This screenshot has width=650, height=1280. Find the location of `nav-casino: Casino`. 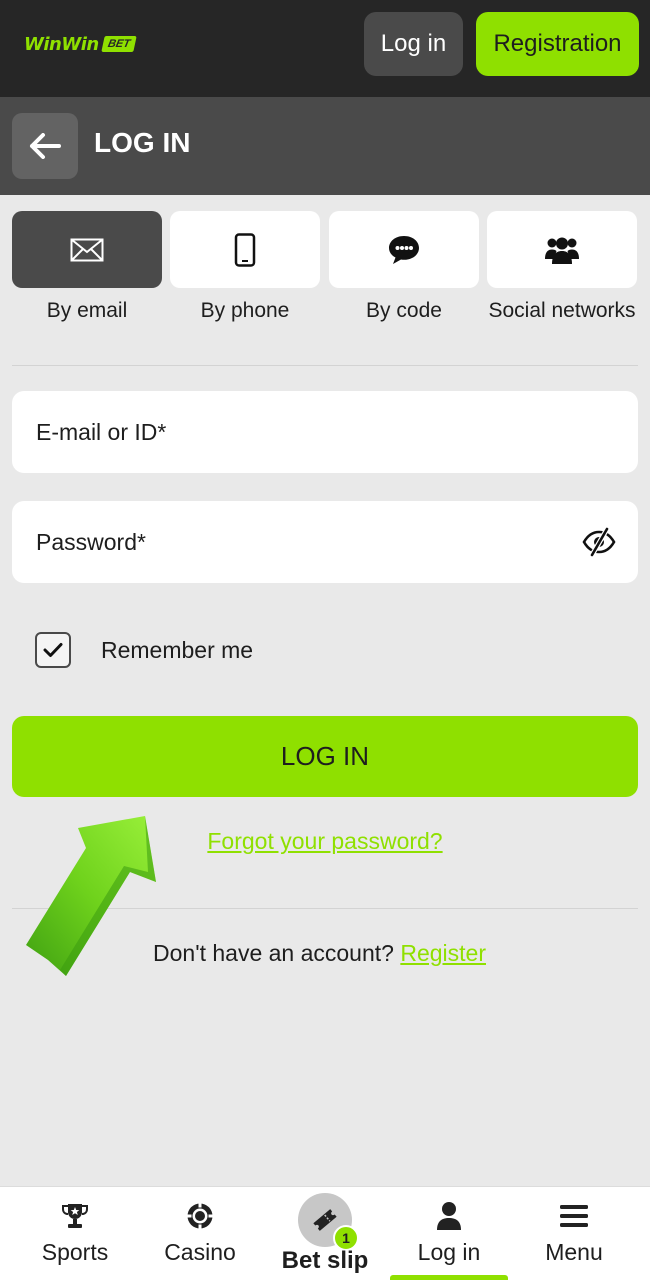

nav-casino: Casino is located at coordinates (200, 1233).